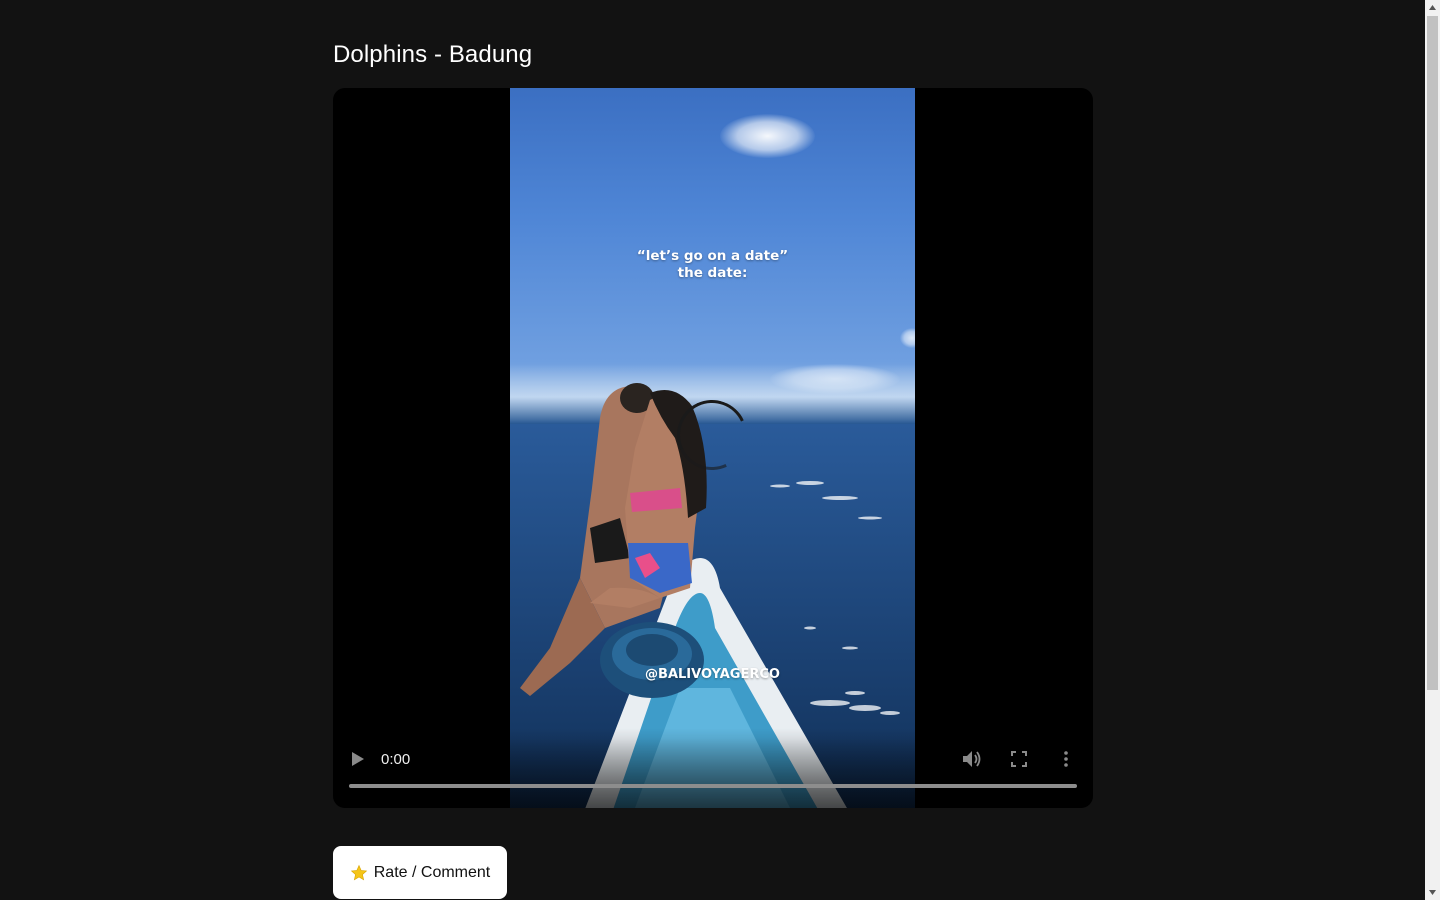 This screenshot has width=1440, height=900. What do you see at coordinates (1066, 759) in the screenshot?
I see `more-vertical-icon` at bounding box center [1066, 759].